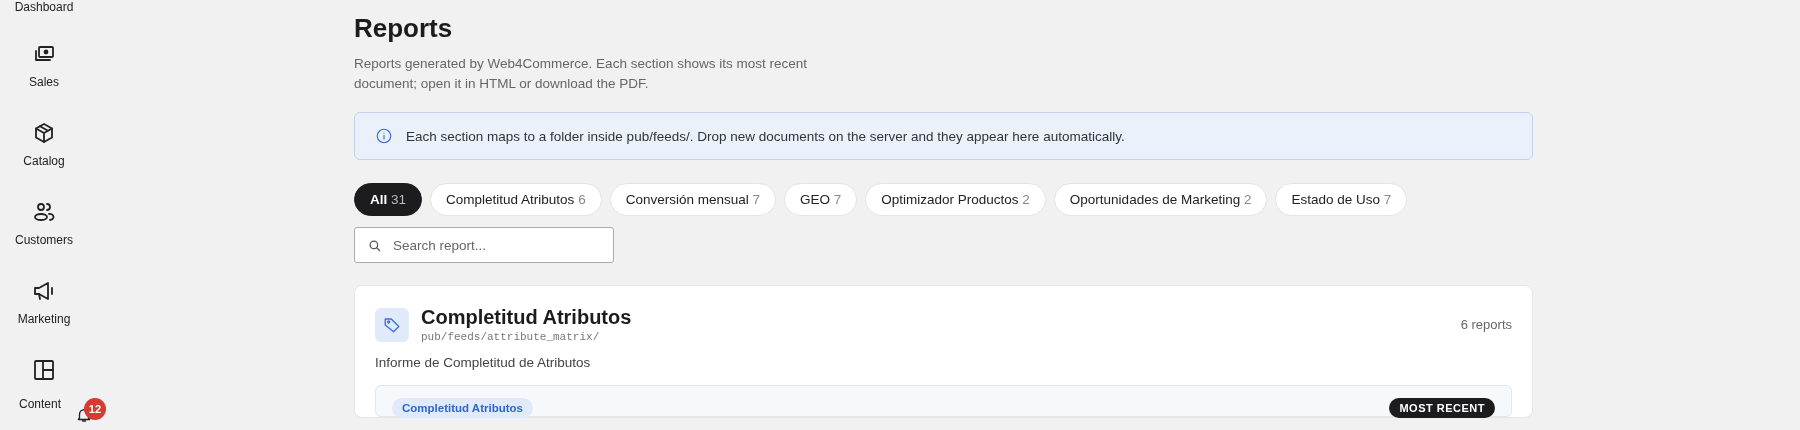  What do you see at coordinates (44, 212) in the screenshot?
I see `people-icon` at bounding box center [44, 212].